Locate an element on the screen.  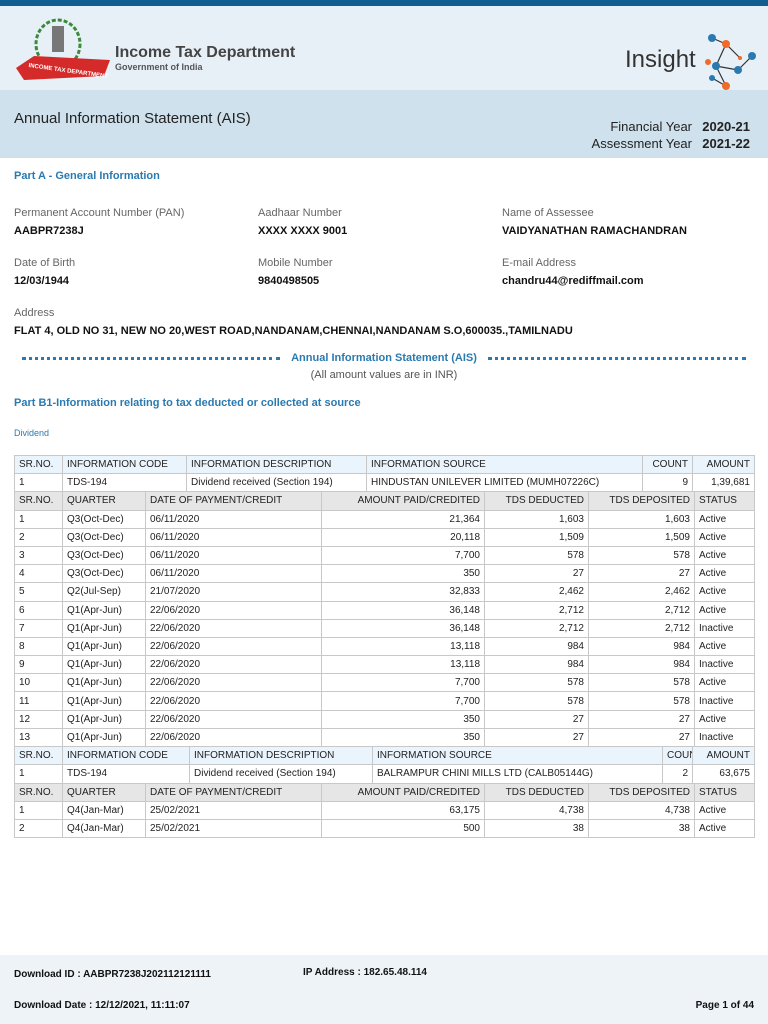
table-cell: TDS-194 is located at coordinates (126, 774).